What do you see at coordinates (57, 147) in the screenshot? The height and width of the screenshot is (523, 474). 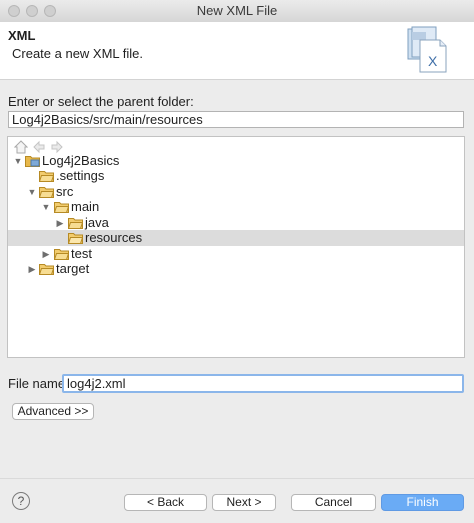 I see `forward-arrow-icon` at bounding box center [57, 147].